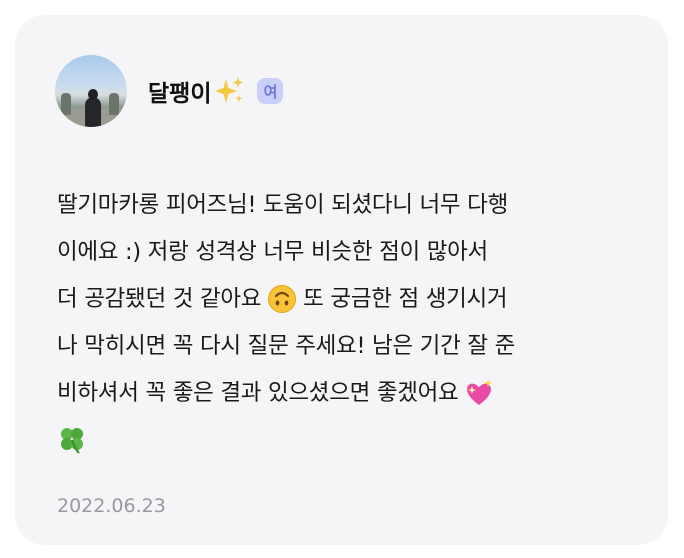 The image size is (684, 558). Describe the element at coordinates (91, 91) in the screenshot. I see `avatar` at that location.